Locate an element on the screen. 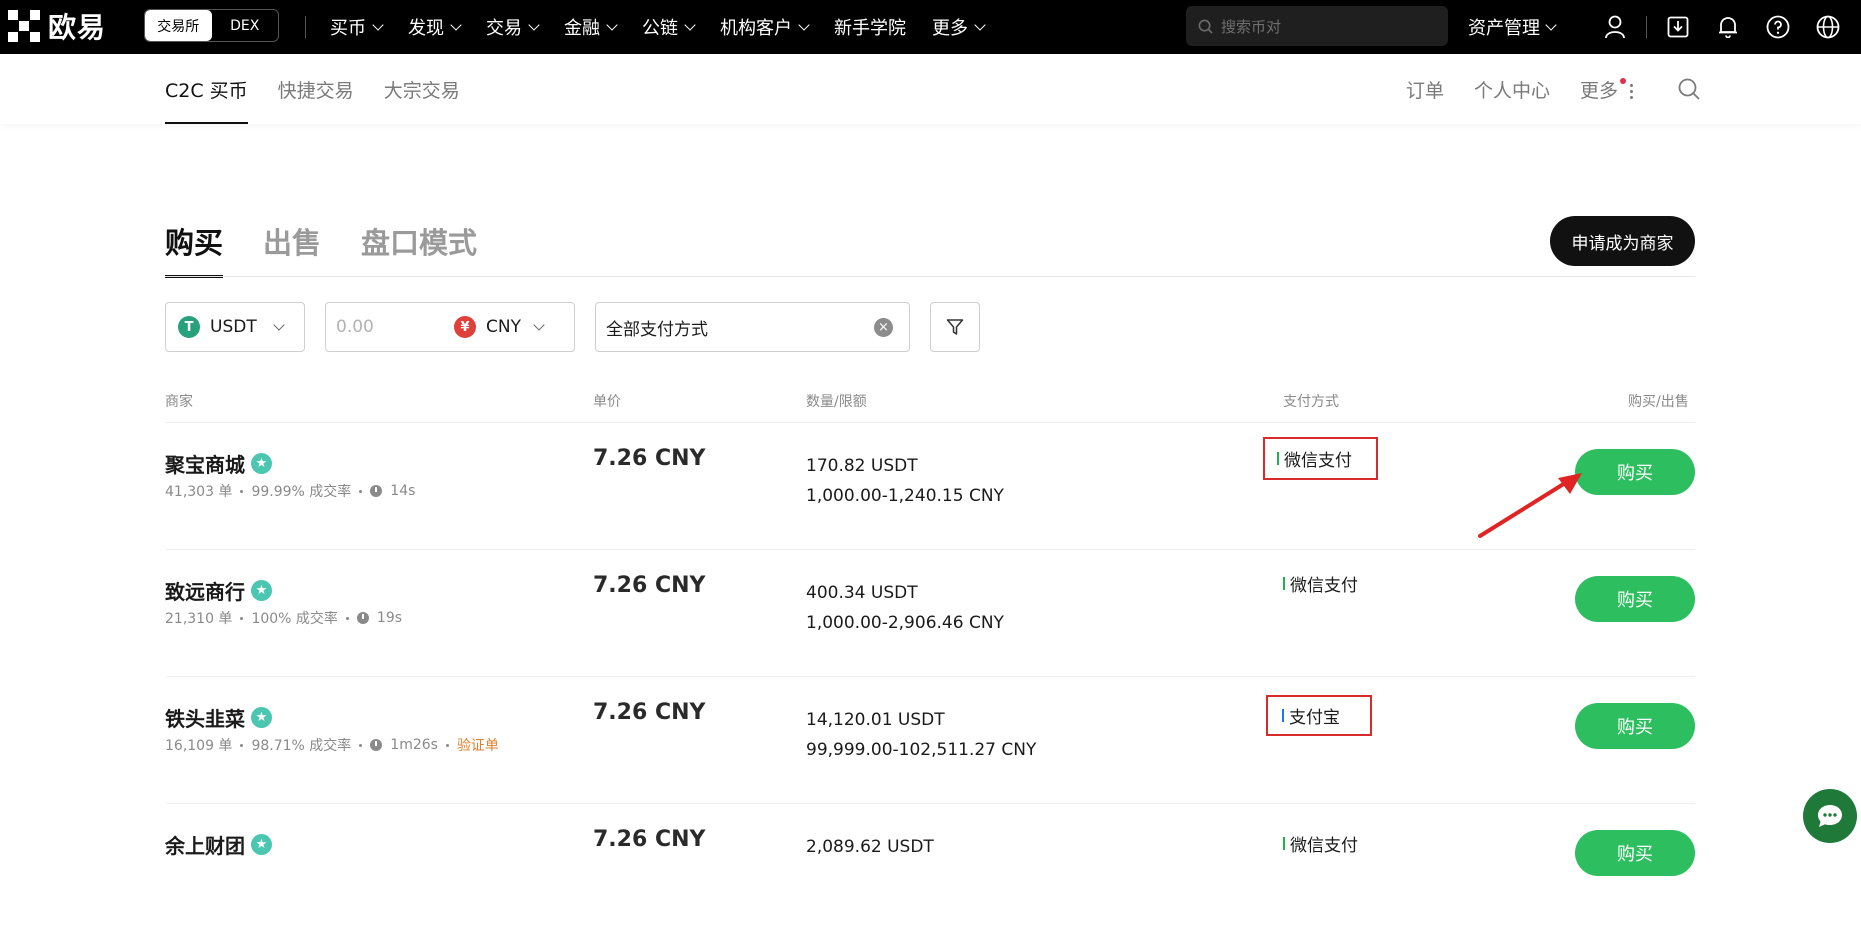  coin-select-value: USDT is located at coordinates (233, 327).